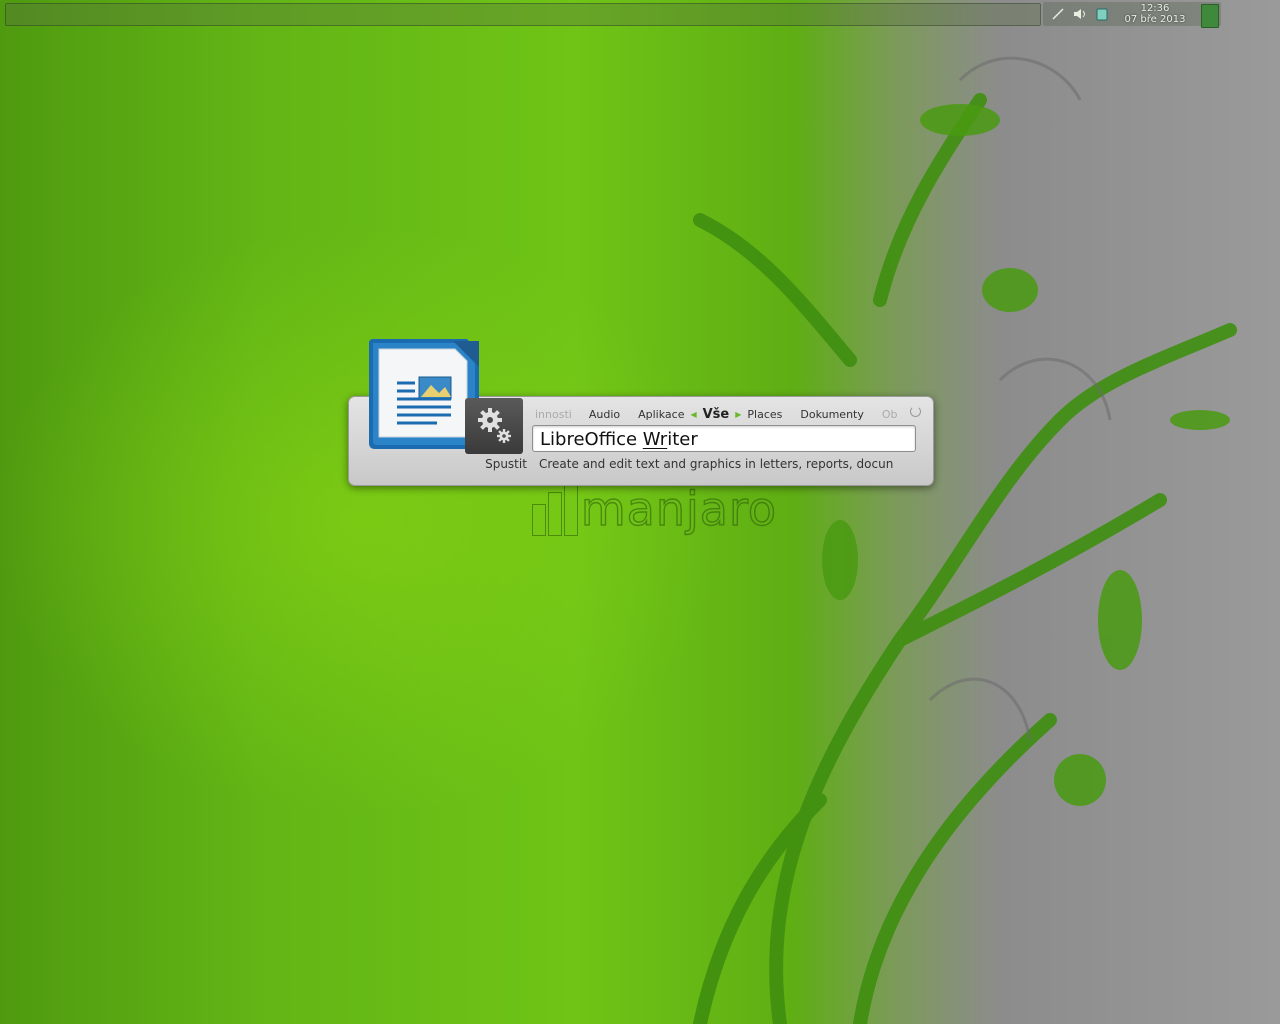 The height and width of the screenshot is (1024, 1280). I want to click on manjaro-watermark: manjaro, so click(654, 509).